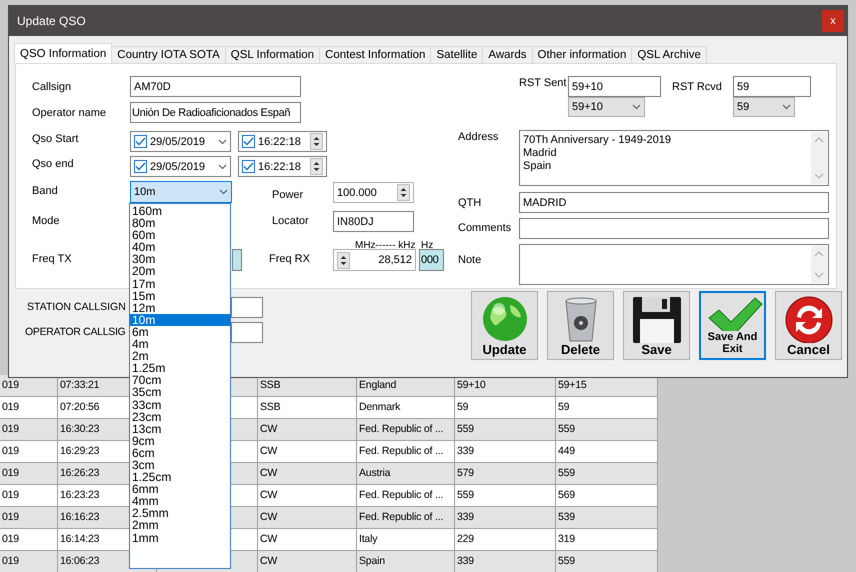 The height and width of the screenshot is (572, 856). What do you see at coordinates (180, 320) in the screenshot?
I see `list-item: 10m` at bounding box center [180, 320].